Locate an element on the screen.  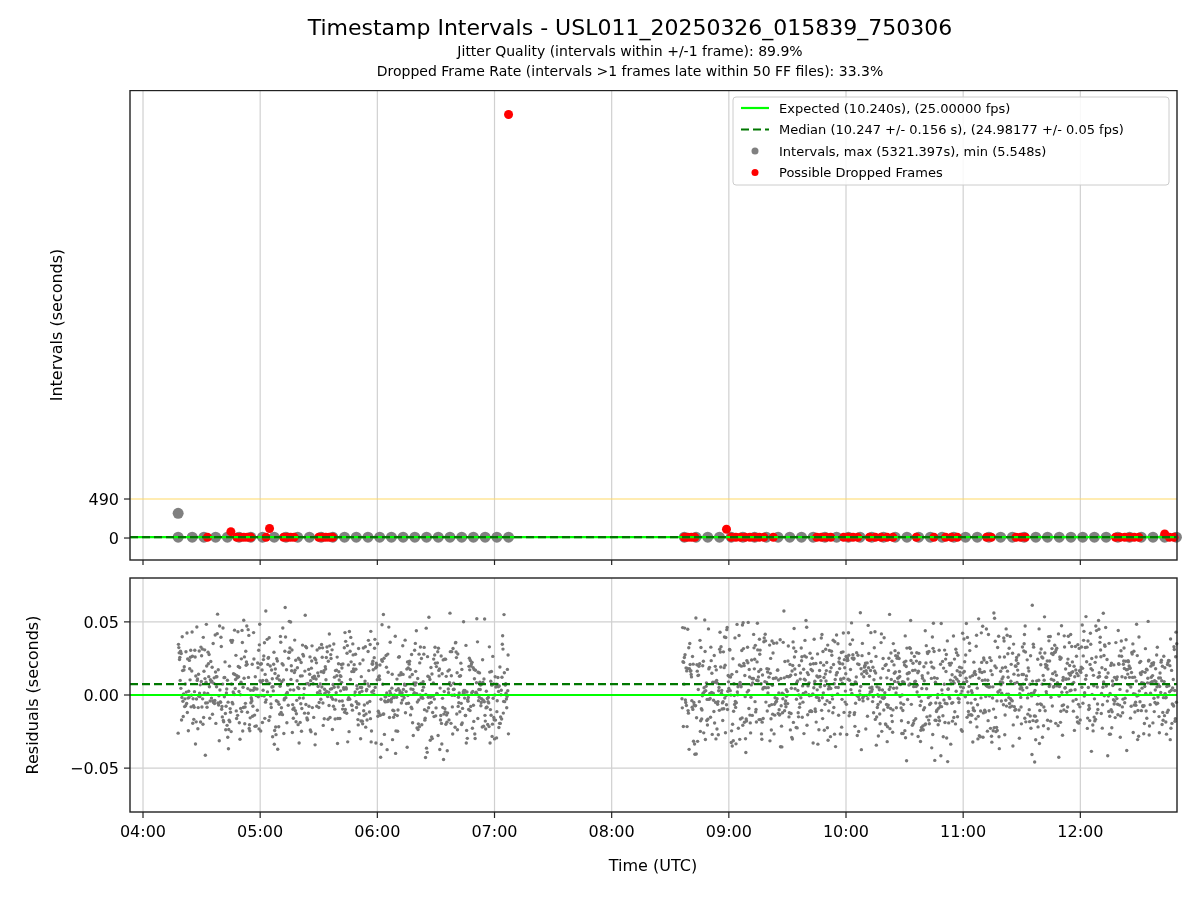
x-tick-label: 12:00 is located at coordinates (1080, 831).